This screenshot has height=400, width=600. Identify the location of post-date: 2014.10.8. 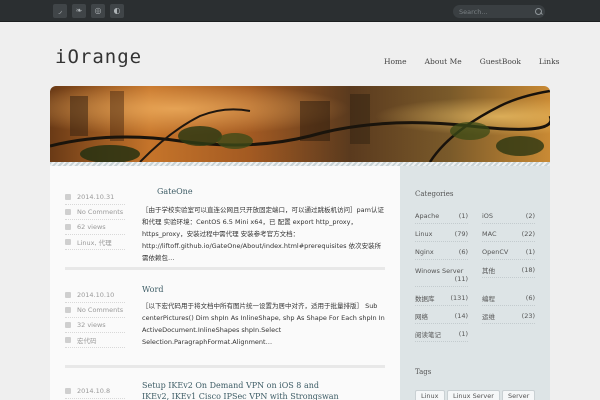
(95, 391).